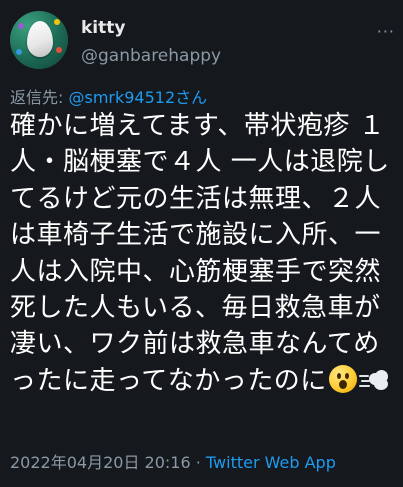 The height and width of the screenshot is (487, 403). I want to click on tweet-meta: 2022年04月20日 20:16 · Twitter Web App, so click(173, 461).